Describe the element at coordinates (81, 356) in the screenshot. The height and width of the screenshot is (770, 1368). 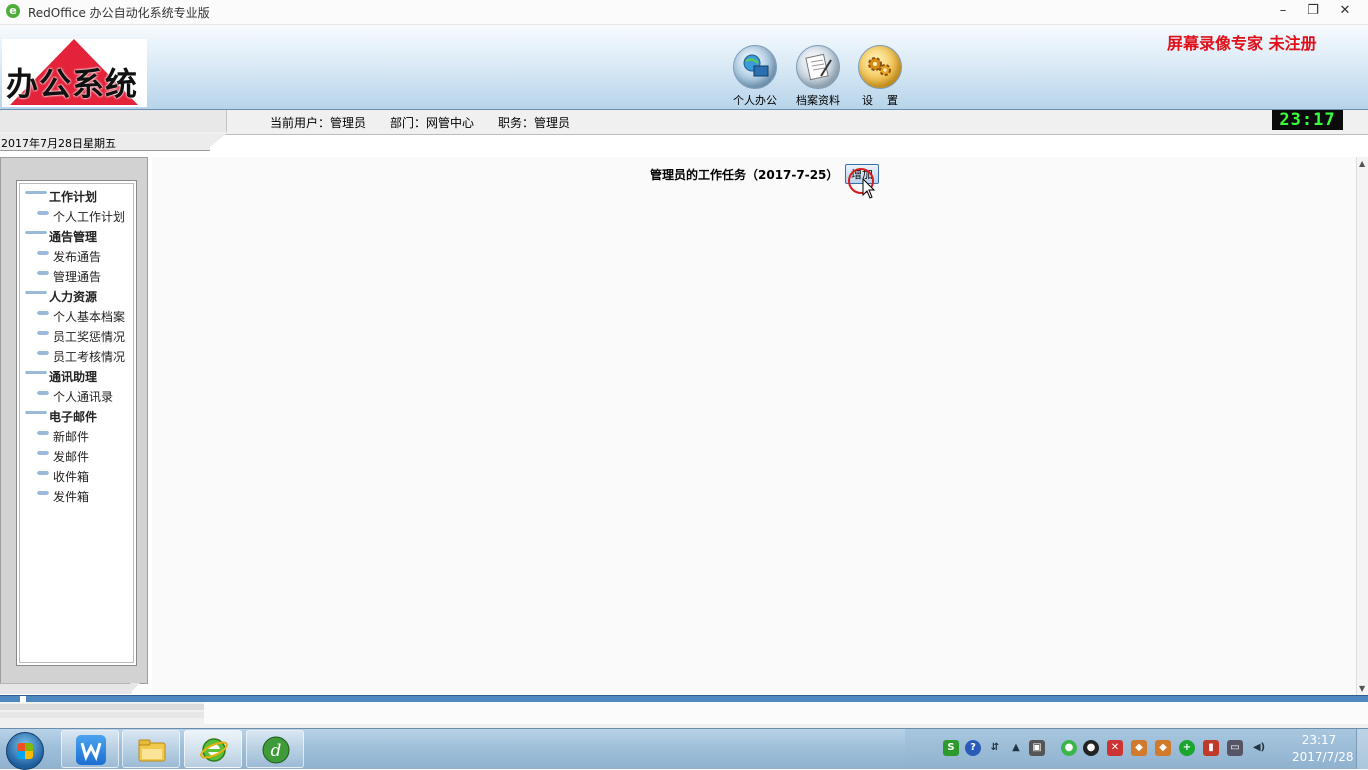
I see `sidebar-item-assessments: 员工考核情况` at that location.